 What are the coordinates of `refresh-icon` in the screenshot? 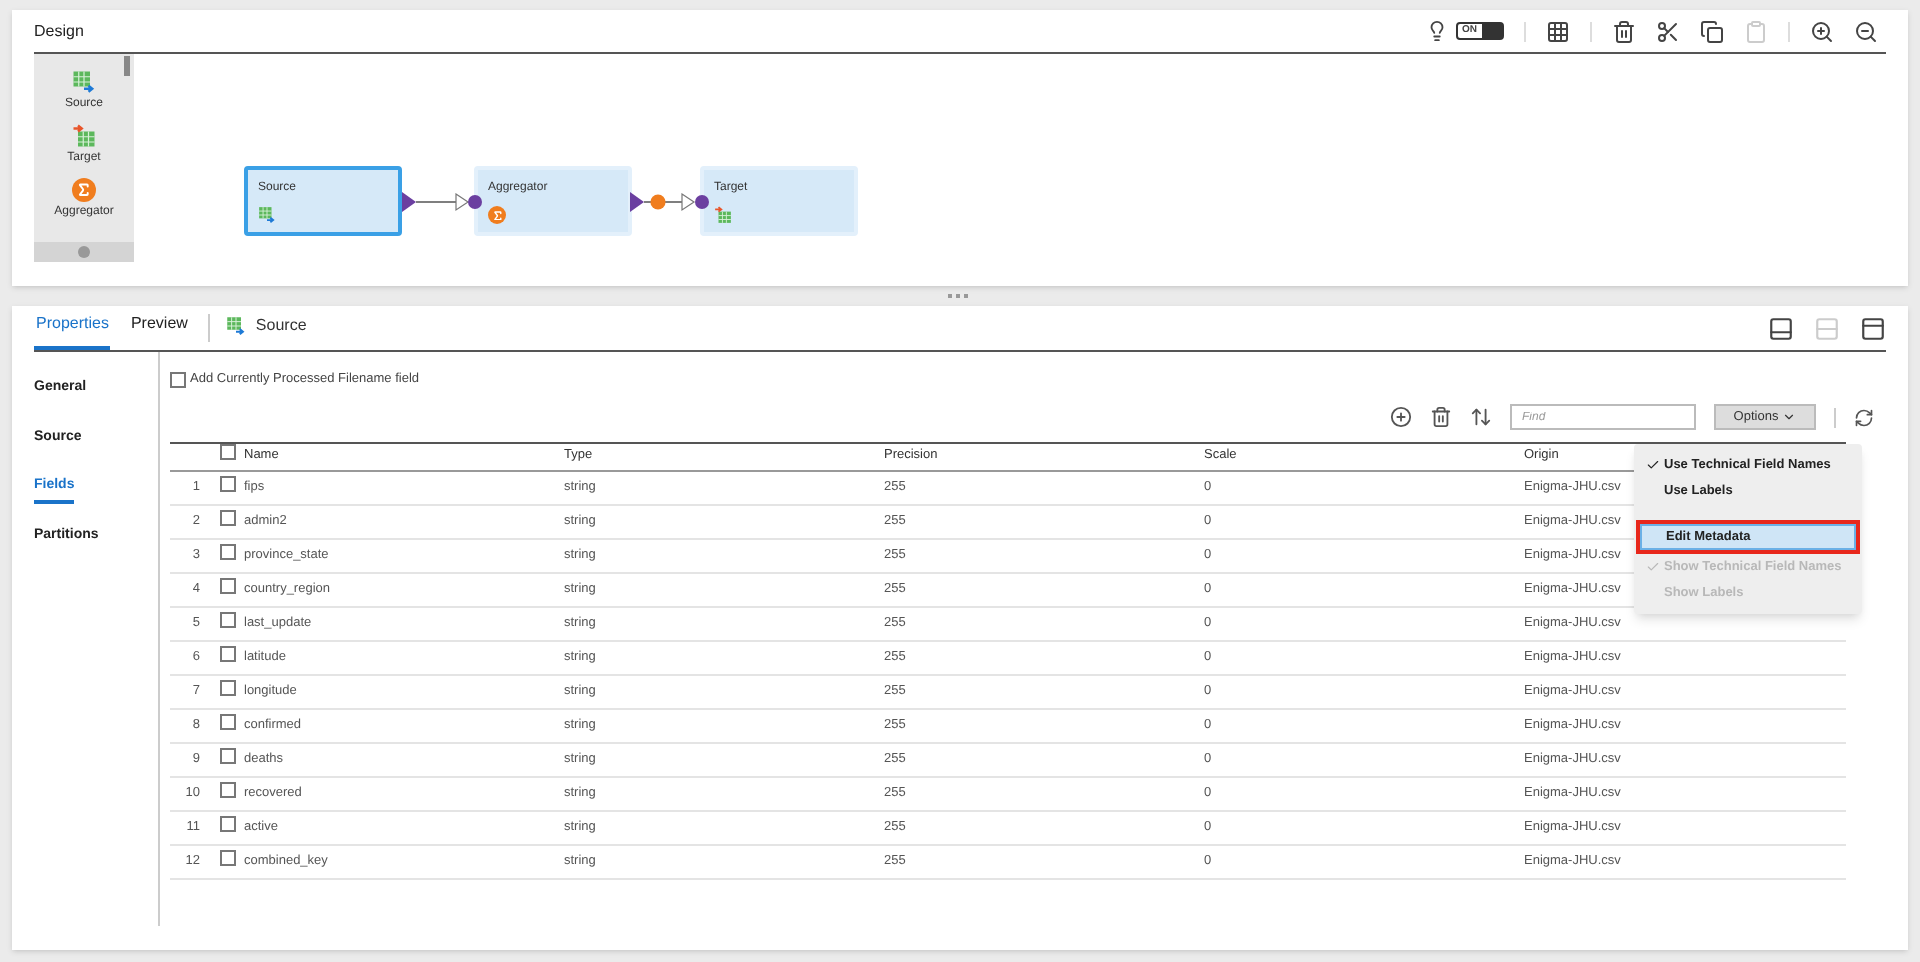 It's located at (1864, 417).